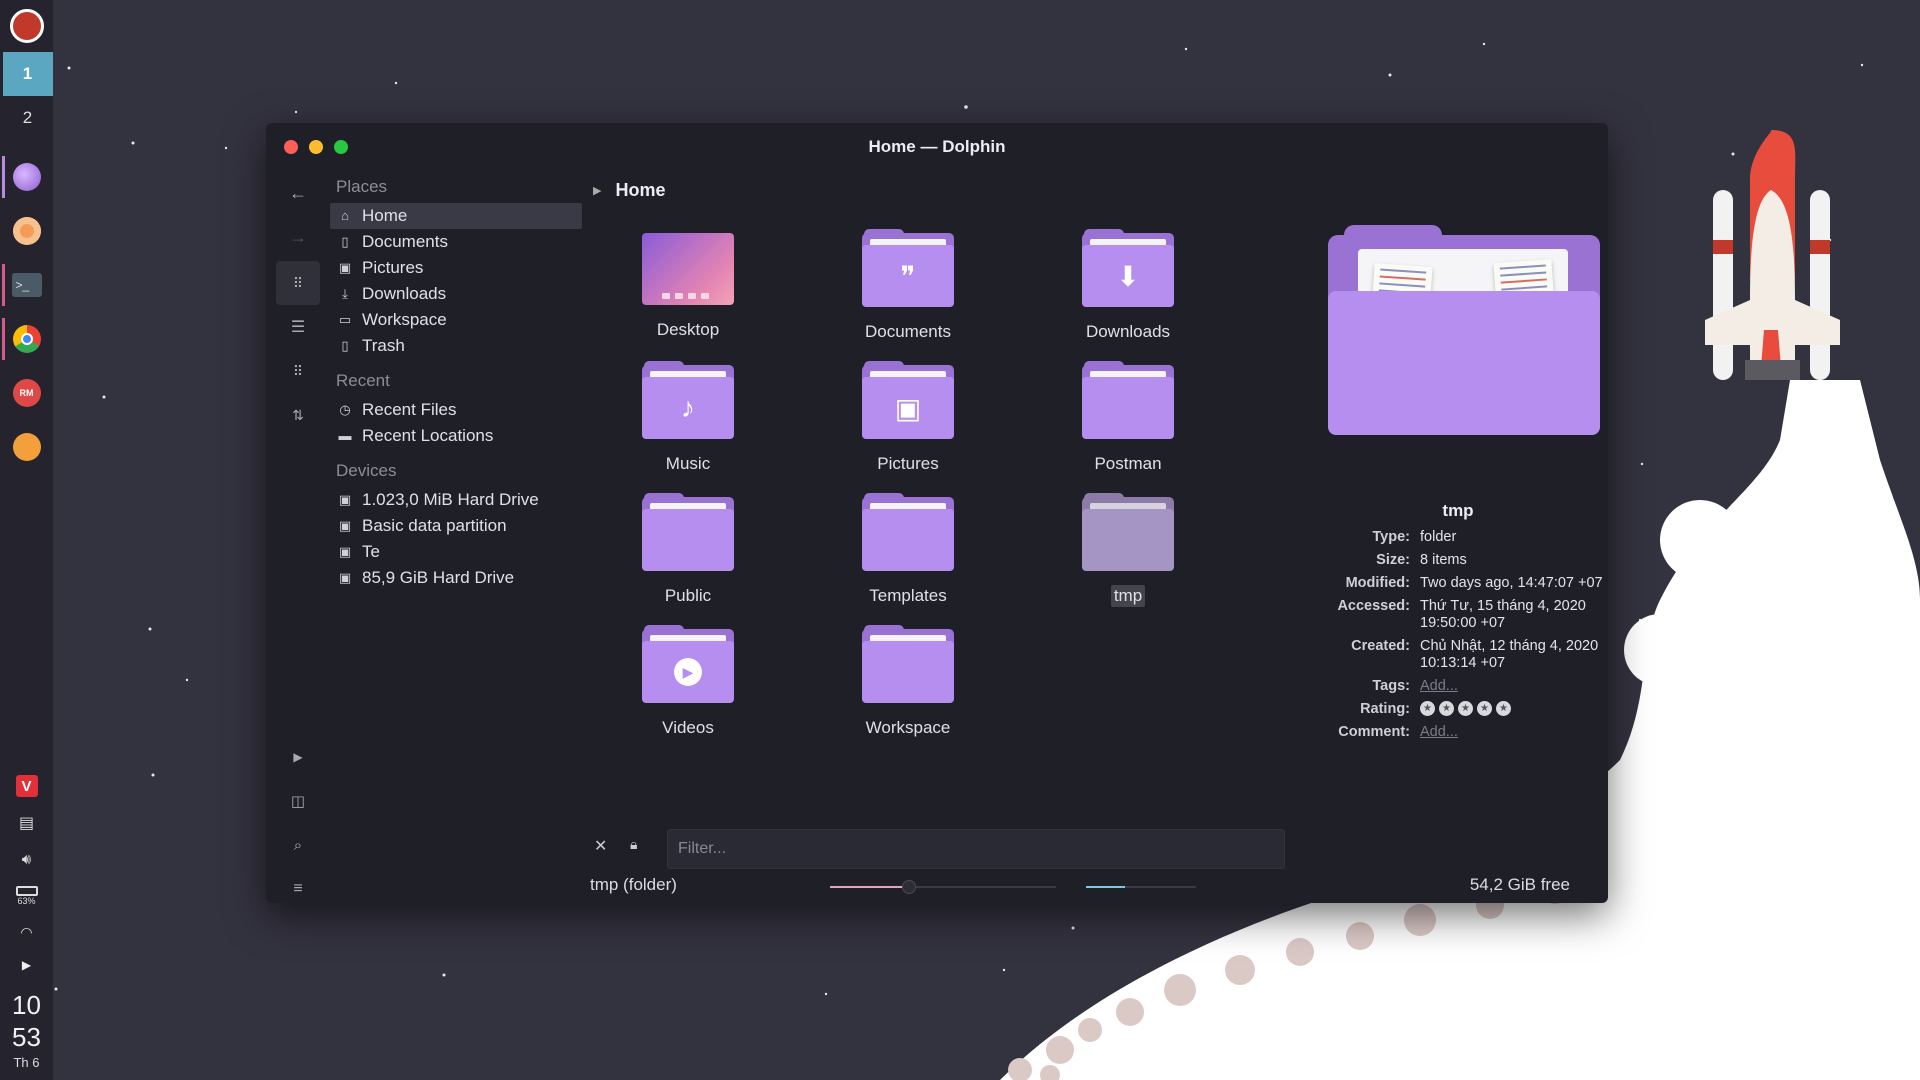 This screenshot has height=1080, width=1920. I want to click on place-label: Home, so click(385, 215).